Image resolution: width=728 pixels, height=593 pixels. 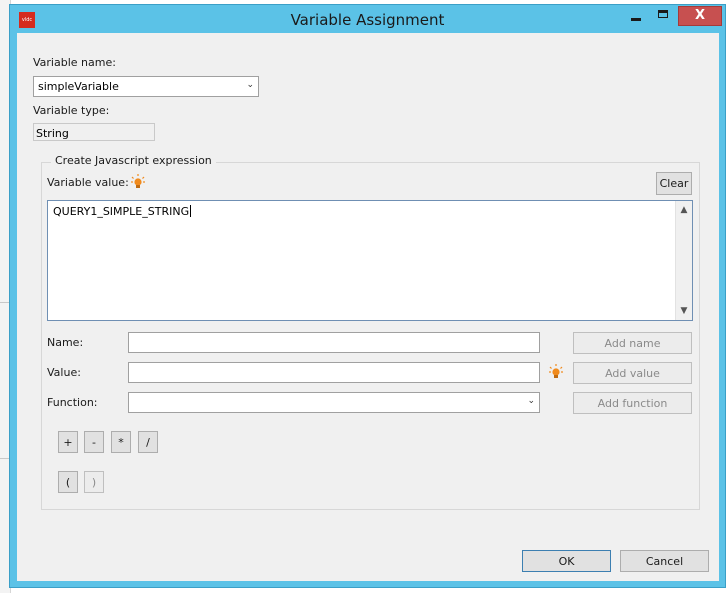 What do you see at coordinates (566, 561) in the screenshot?
I see `ok-button: OK` at bounding box center [566, 561].